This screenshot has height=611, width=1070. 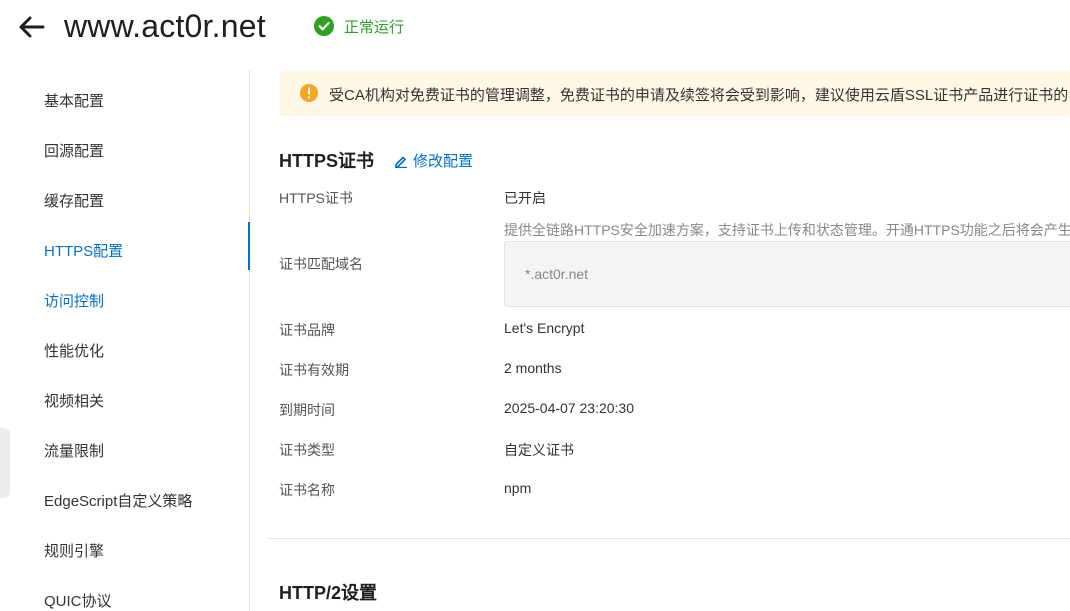 I want to click on sidebar-item-video: 视频相关, so click(x=74, y=400).